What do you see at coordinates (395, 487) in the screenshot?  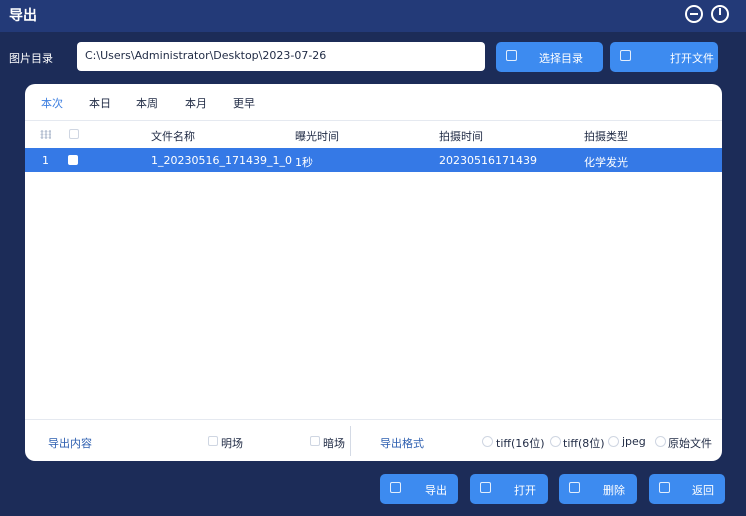 I see `upload-icon` at bounding box center [395, 487].